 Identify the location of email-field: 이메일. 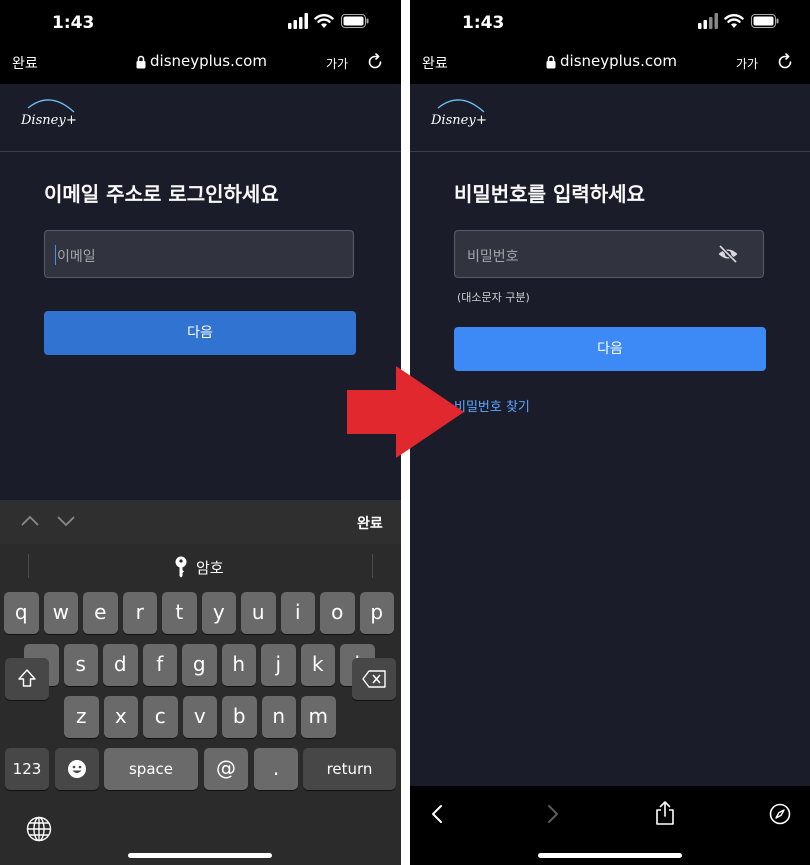
(199, 254).